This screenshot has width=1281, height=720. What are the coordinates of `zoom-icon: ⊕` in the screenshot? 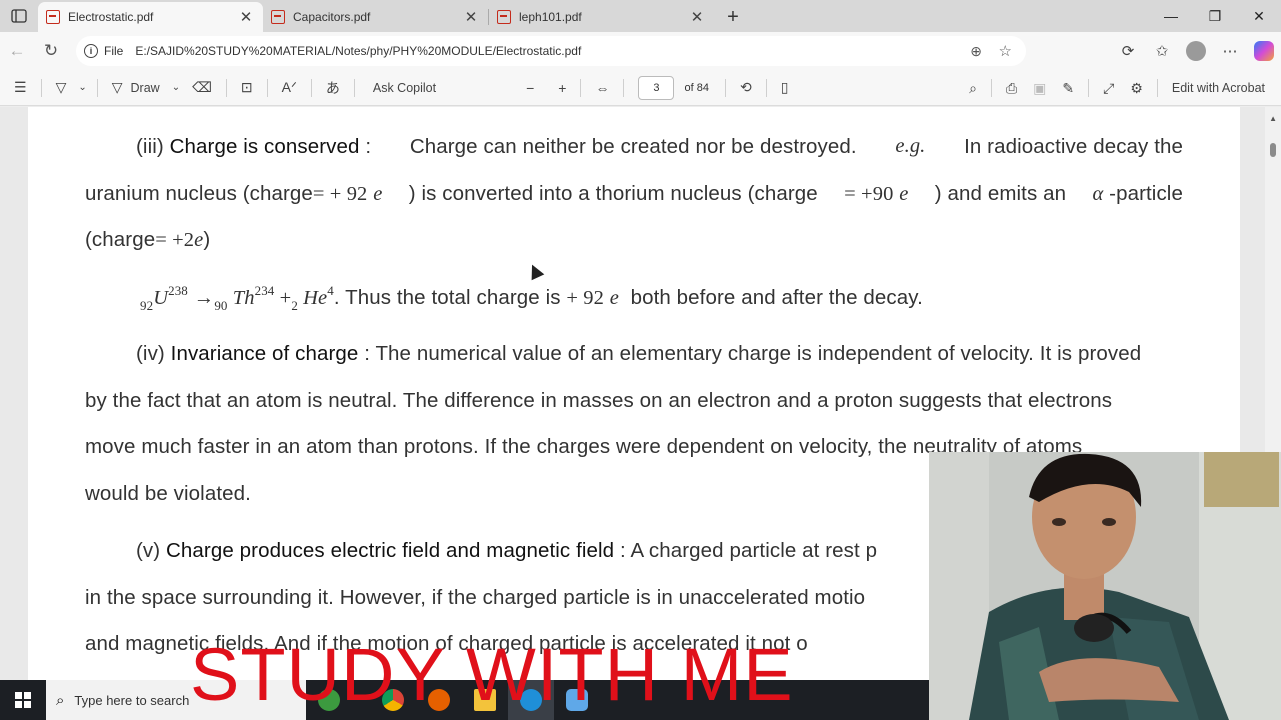 It's located at (976, 51).